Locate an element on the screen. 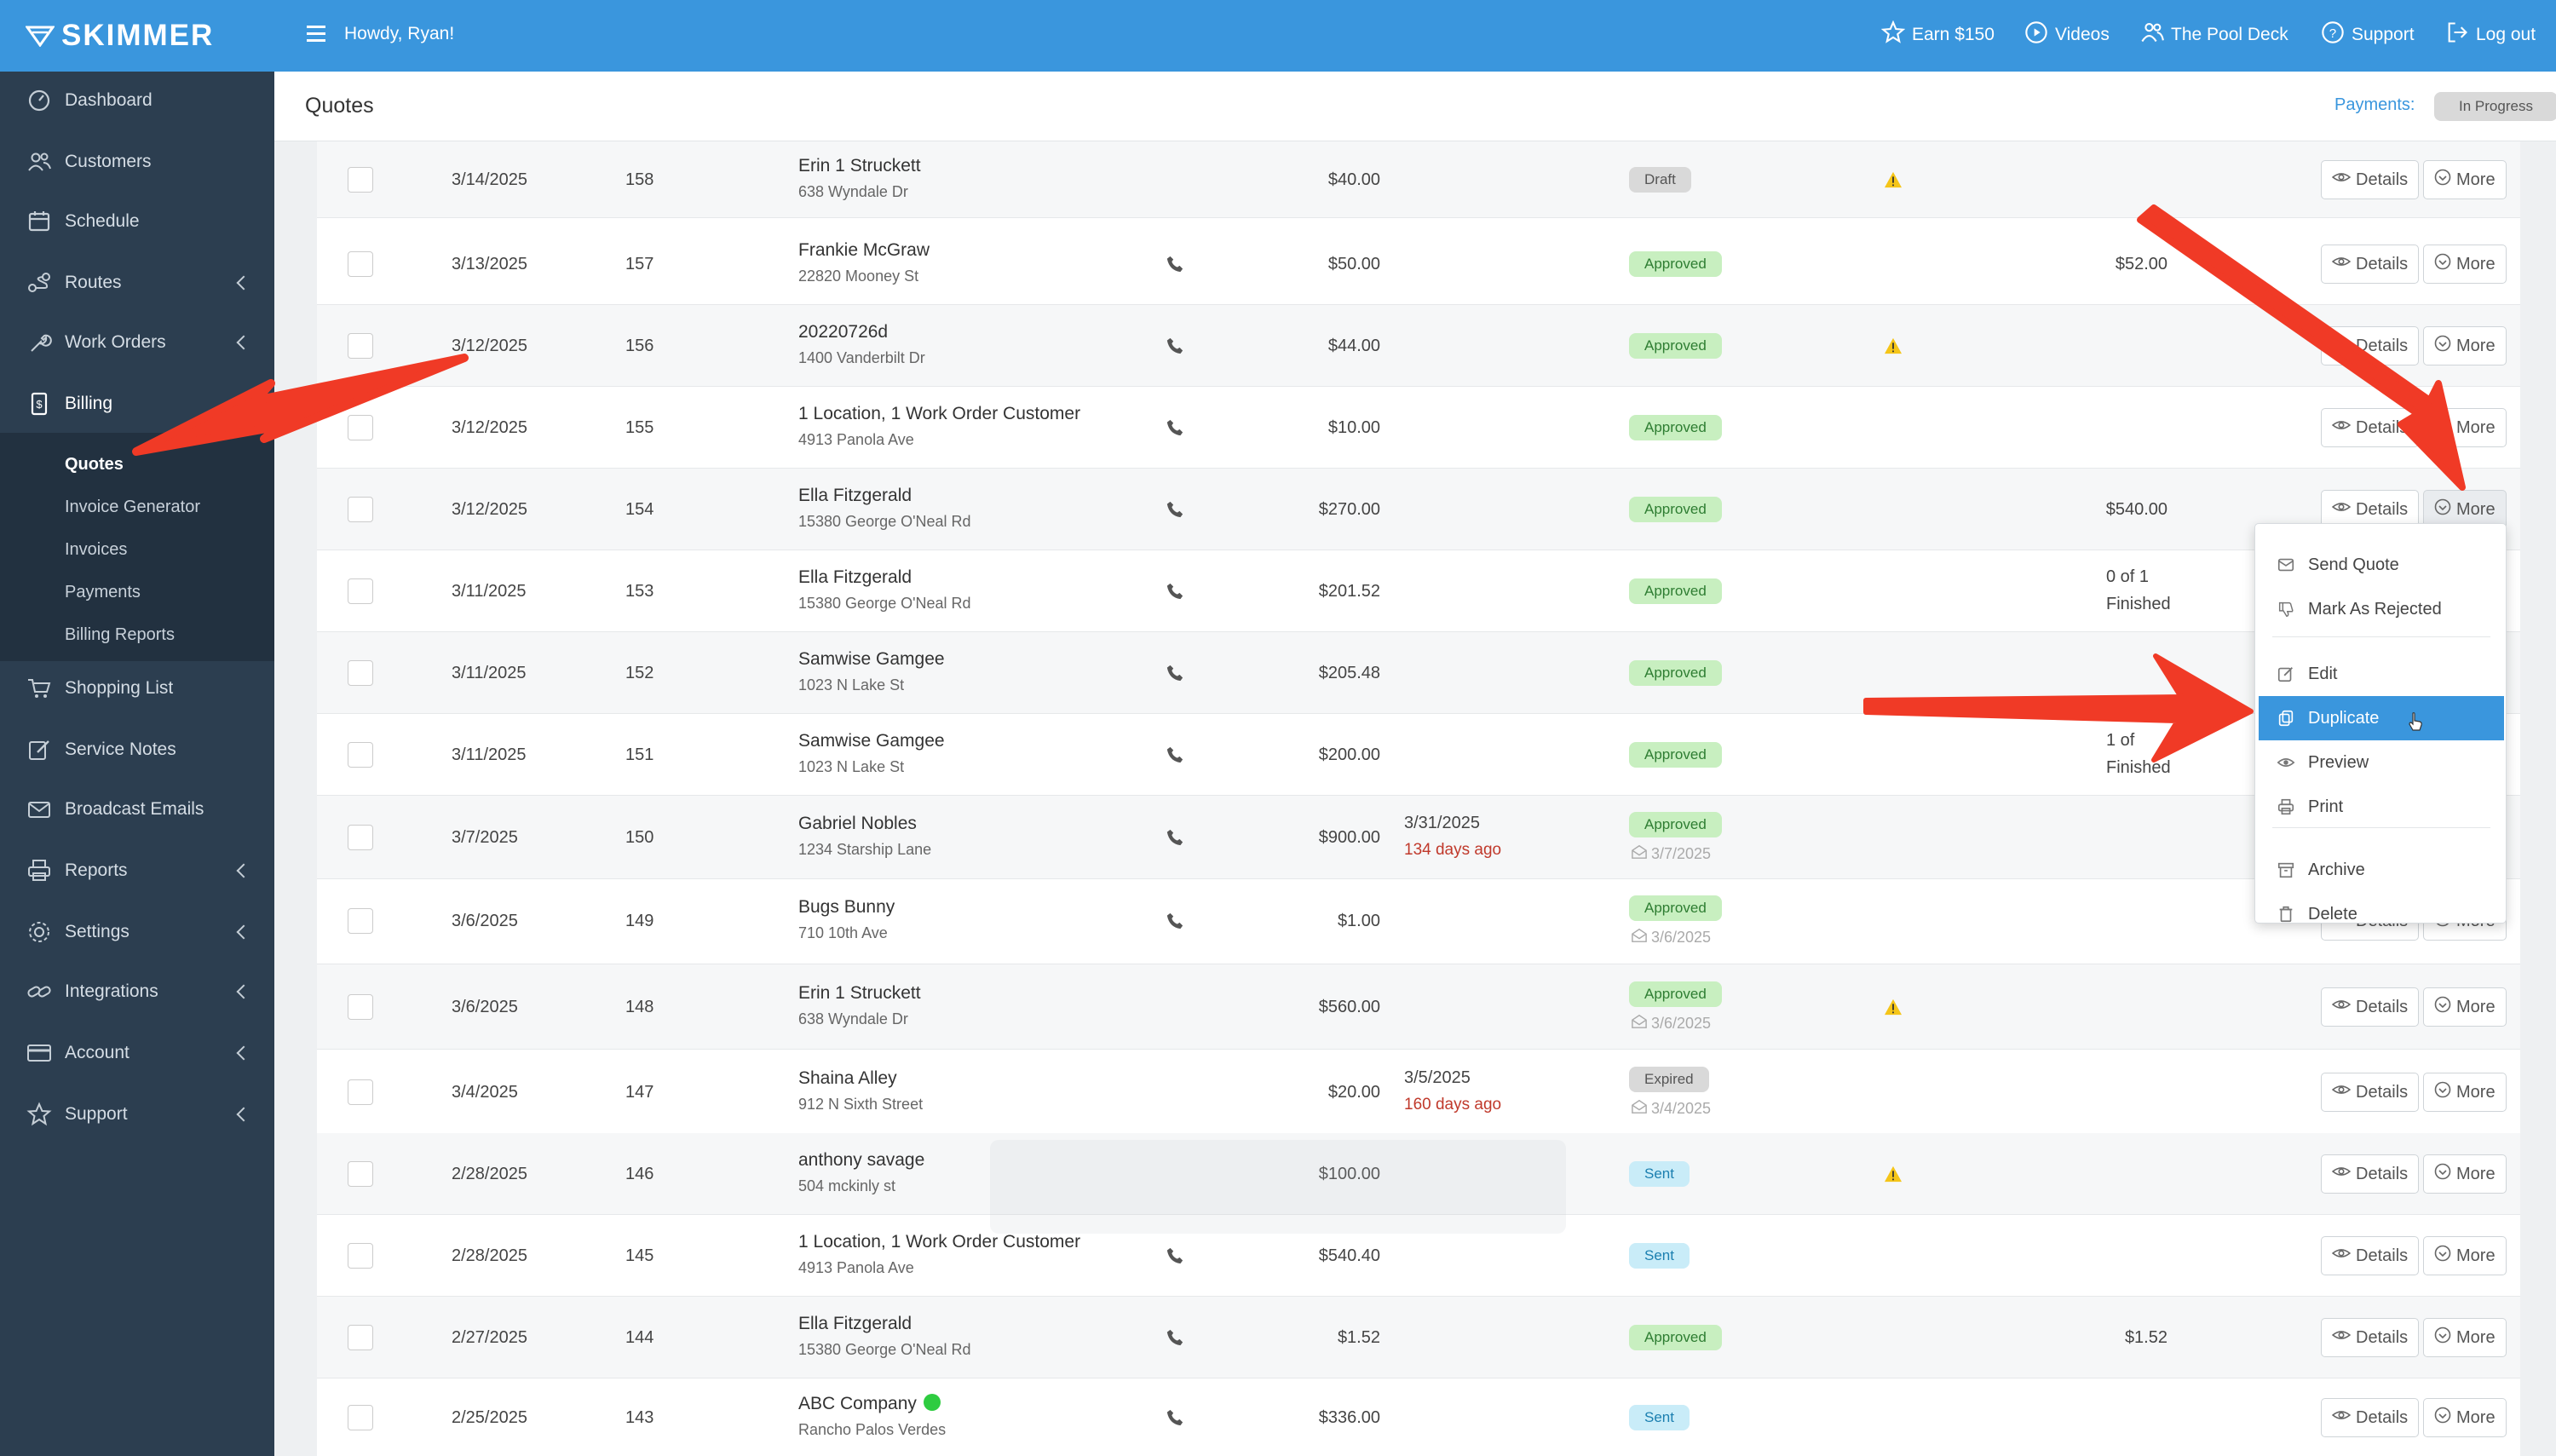  sidebar-item-work-orders: Work Orders is located at coordinates (137, 343).